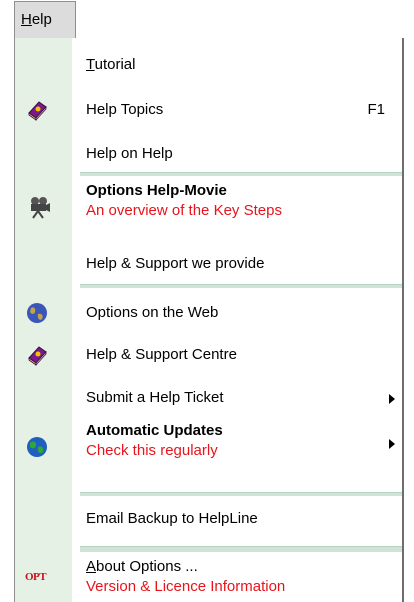 The image size is (414, 602). I want to click on movie-camera-icon, so click(40, 208).